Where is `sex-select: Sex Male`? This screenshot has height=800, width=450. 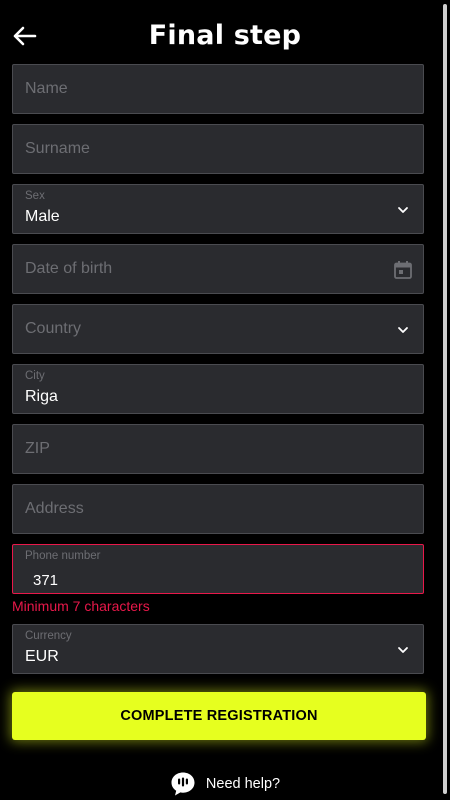 sex-select: Sex Male is located at coordinates (218, 209).